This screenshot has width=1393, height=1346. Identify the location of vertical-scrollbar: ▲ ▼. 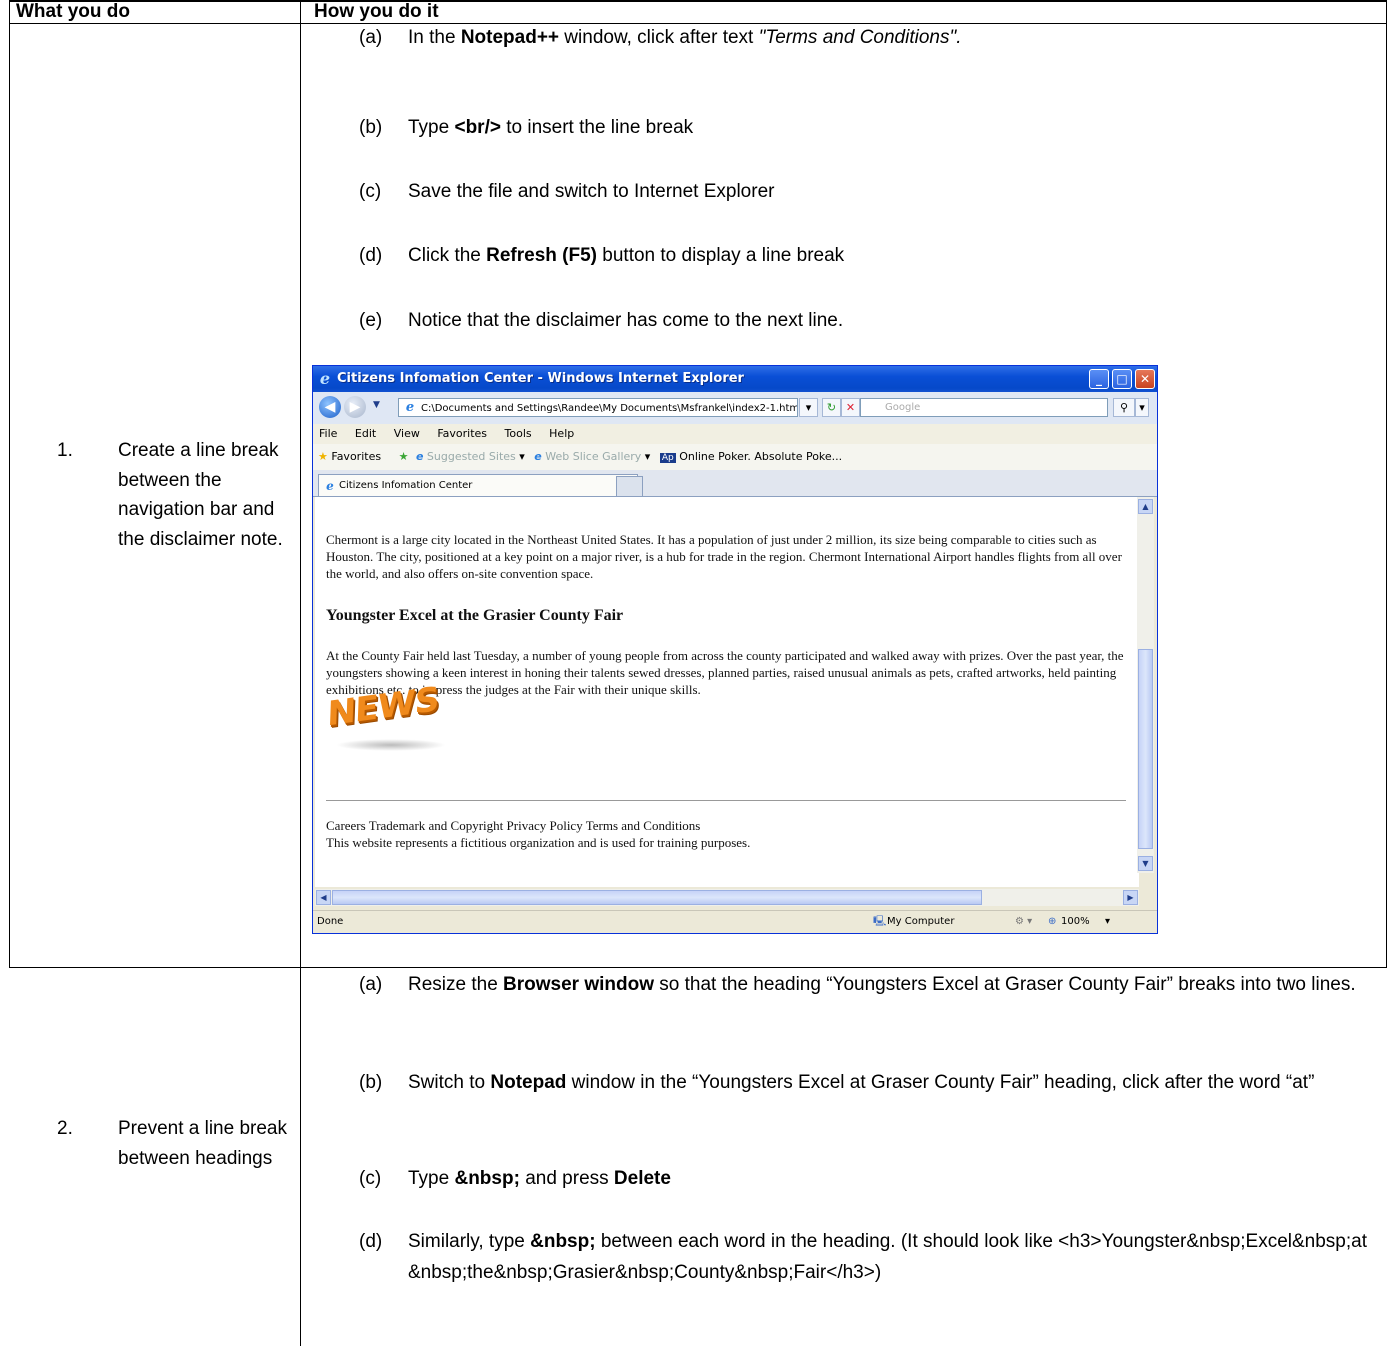
(1145, 685).